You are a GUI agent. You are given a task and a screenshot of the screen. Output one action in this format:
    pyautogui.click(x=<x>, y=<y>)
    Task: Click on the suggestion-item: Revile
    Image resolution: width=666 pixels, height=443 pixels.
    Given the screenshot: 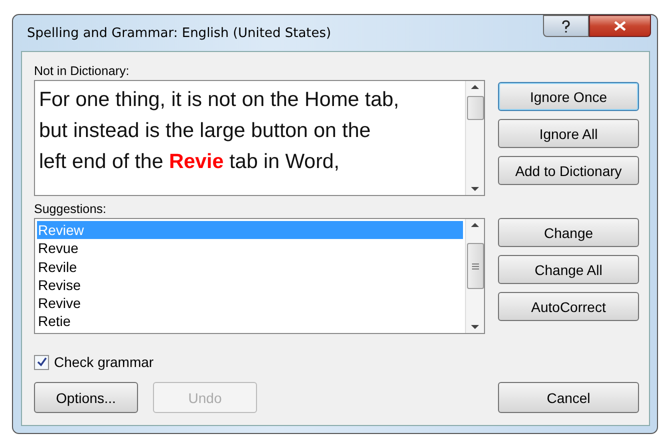 What is the action you would take?
    pyautogui.click(x=250, y=267)
    